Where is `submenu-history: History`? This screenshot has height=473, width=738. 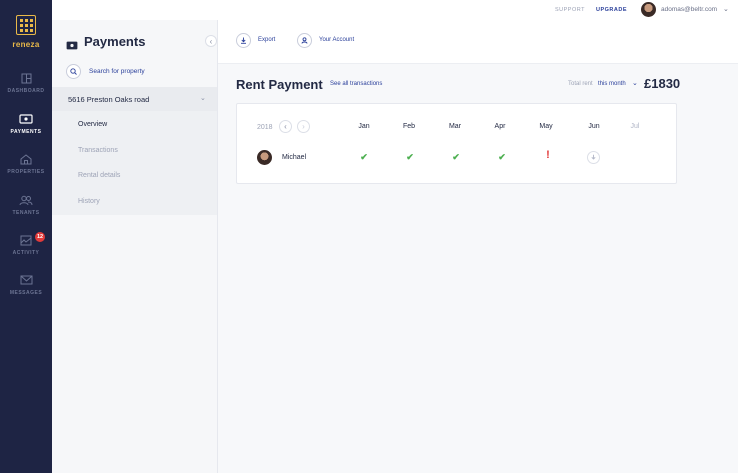 submenu-history: History is located at coordinates (89, 201).